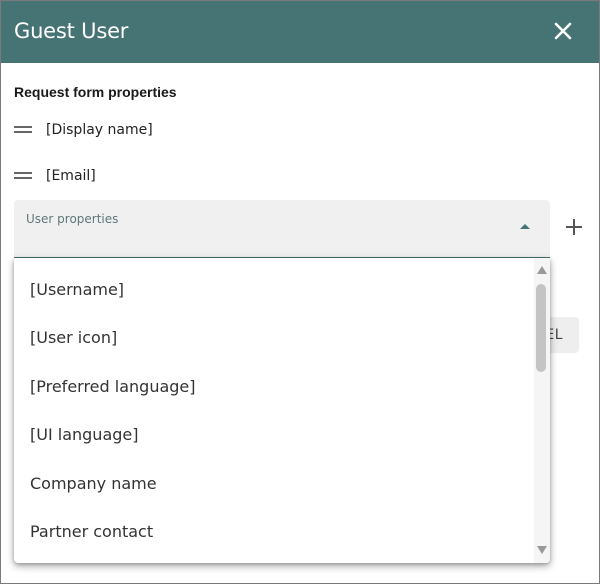 The height and width of the screenshot is (584, 600). Describe the element at coordinates (274, 131) in the screenshot. I see `field-row-display-name: [Display name]` at that location.